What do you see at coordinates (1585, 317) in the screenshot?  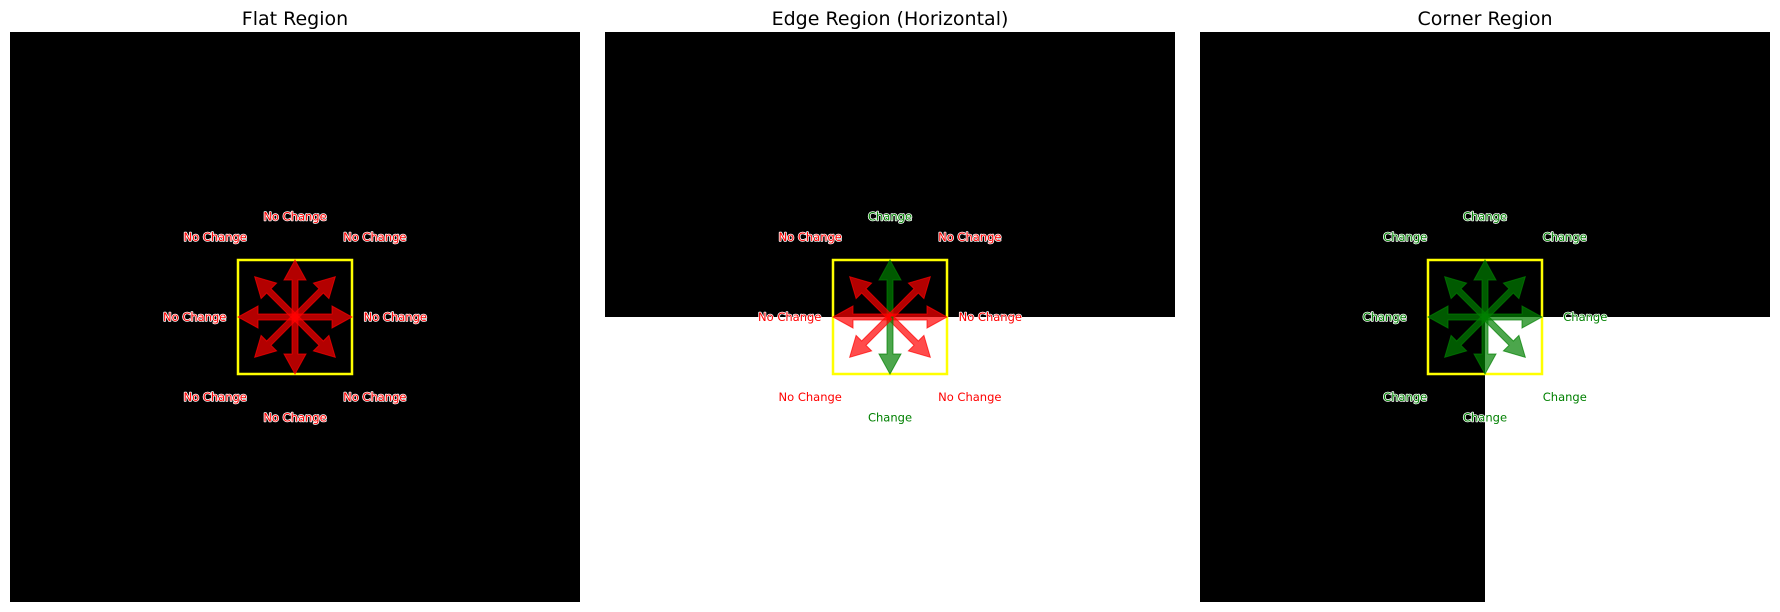 I see `direction-label-e: Change` at bounding box center [1585, 317].